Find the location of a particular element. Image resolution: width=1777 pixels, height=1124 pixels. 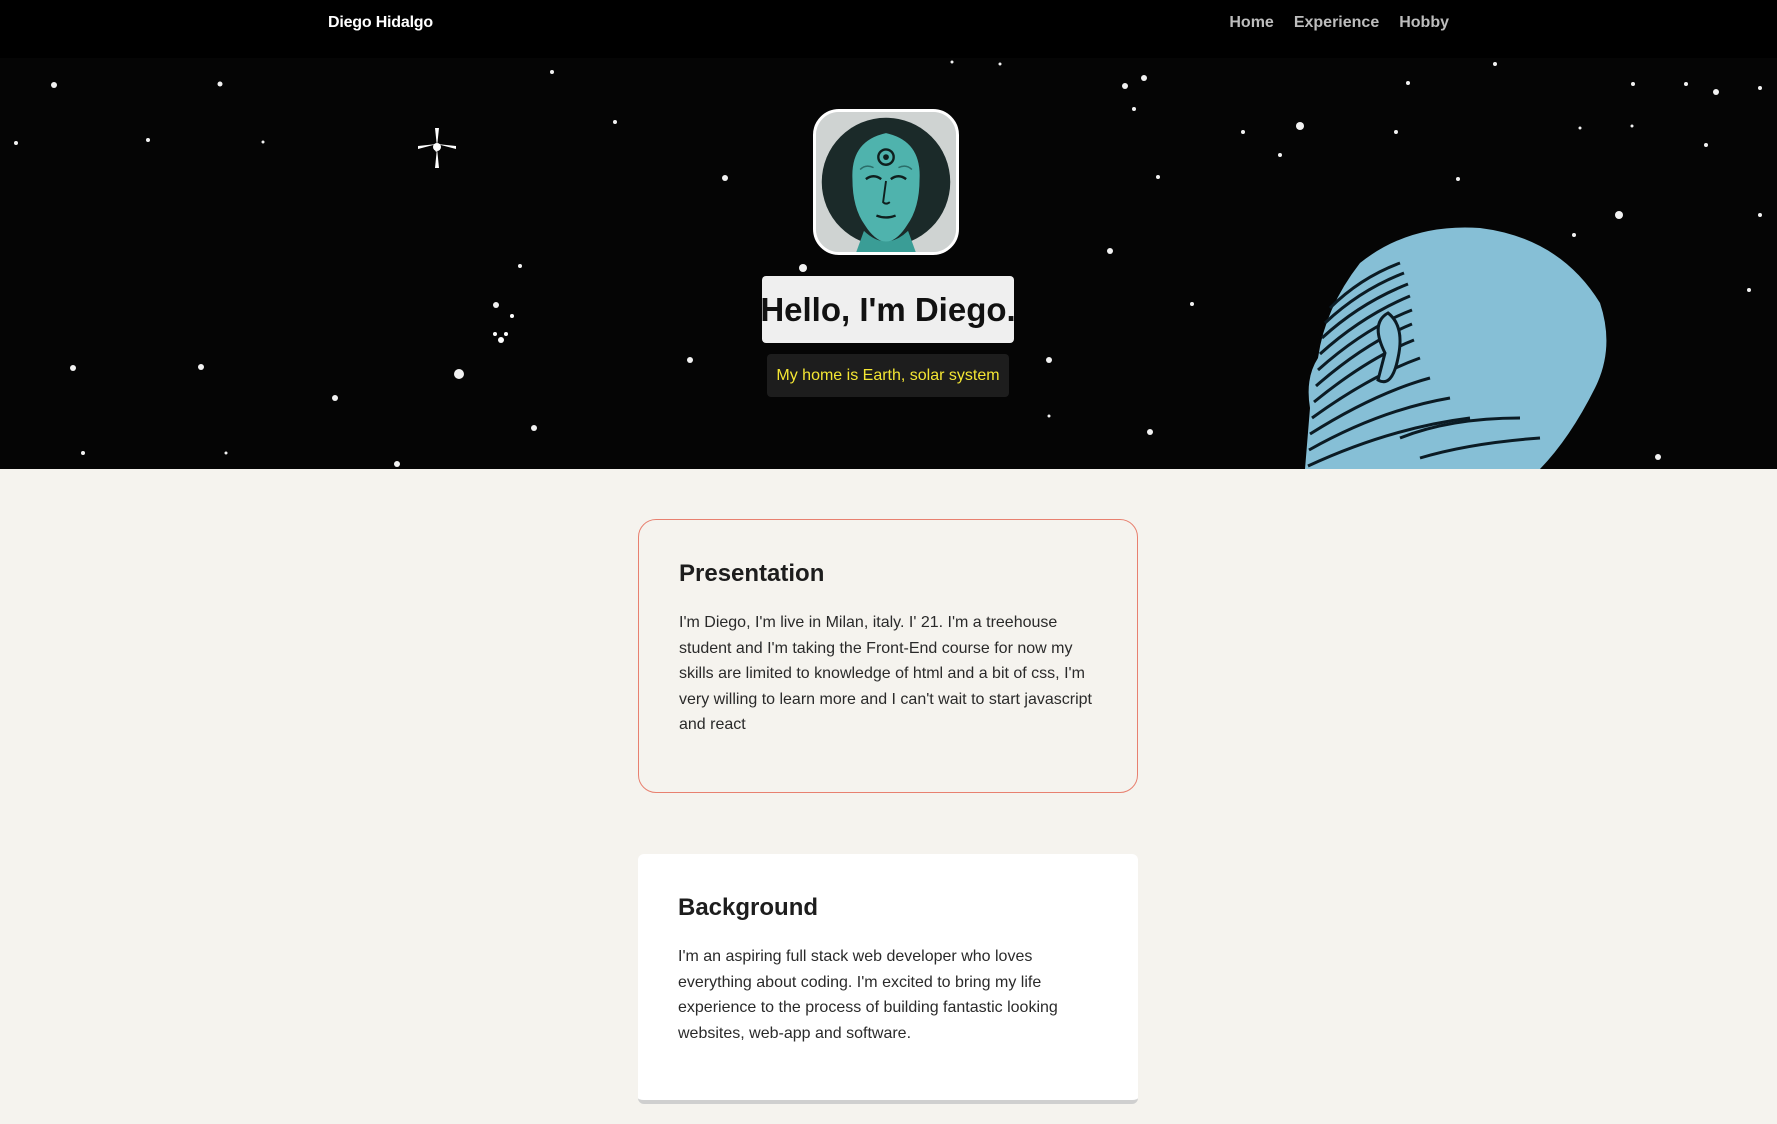

hero-title: Hello, I'm Diego. is located at coordinates (888, 309).